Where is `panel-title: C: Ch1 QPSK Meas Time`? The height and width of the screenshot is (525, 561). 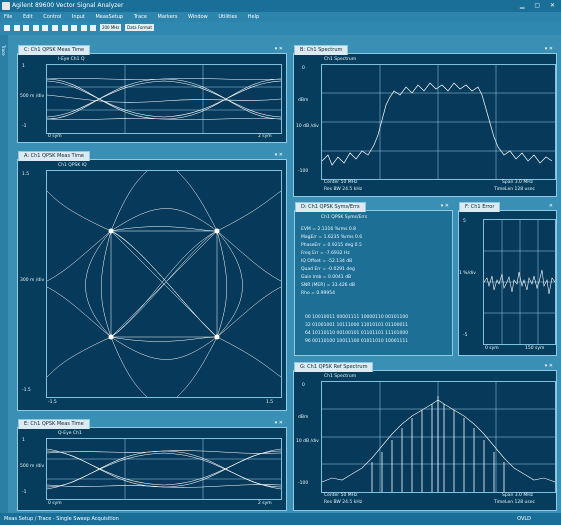 panel-title: C: Ch1 QPSK Meas Time is located at coordinates (54, 50).